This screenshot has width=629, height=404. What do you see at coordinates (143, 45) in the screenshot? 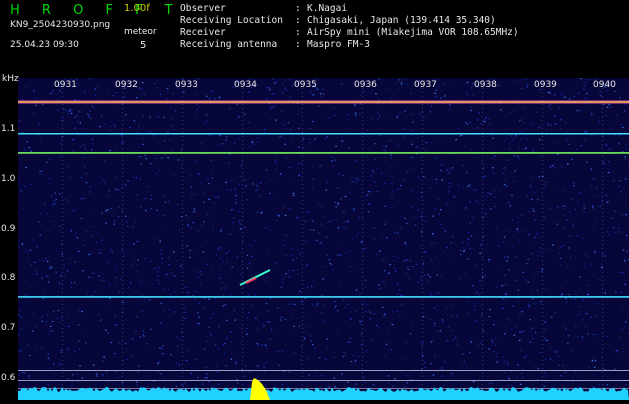
I see `meteor-count: 5` at bounding box center [143, 45].